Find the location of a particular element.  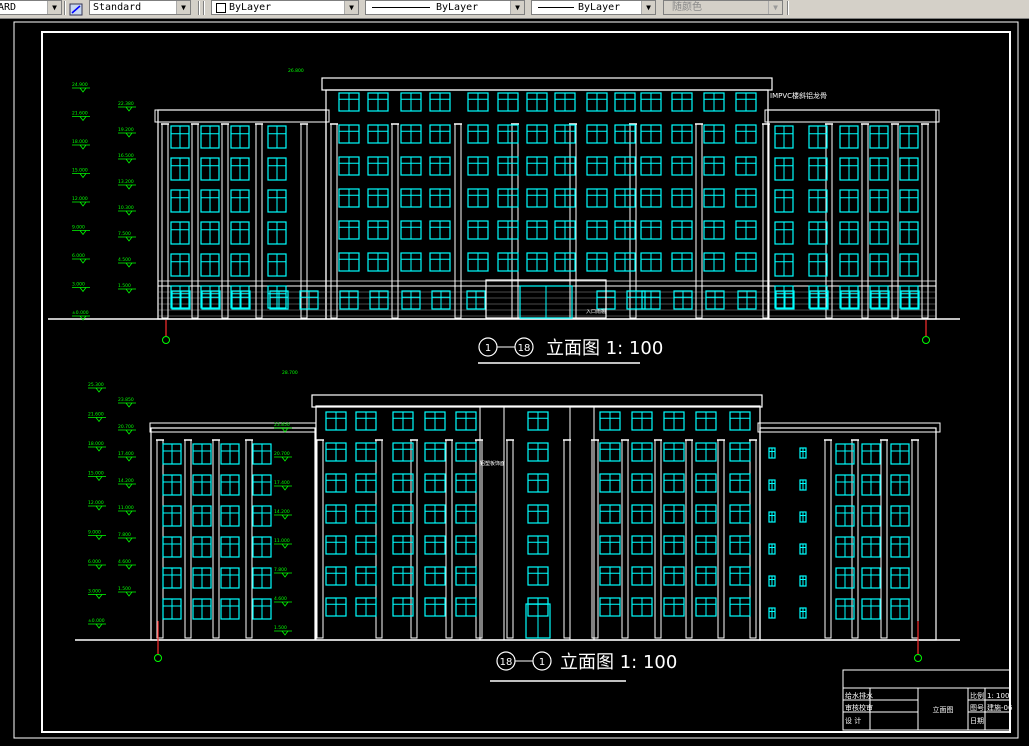

linetype-combo: ByLayer ▼ is located at coordinates (445, 7).